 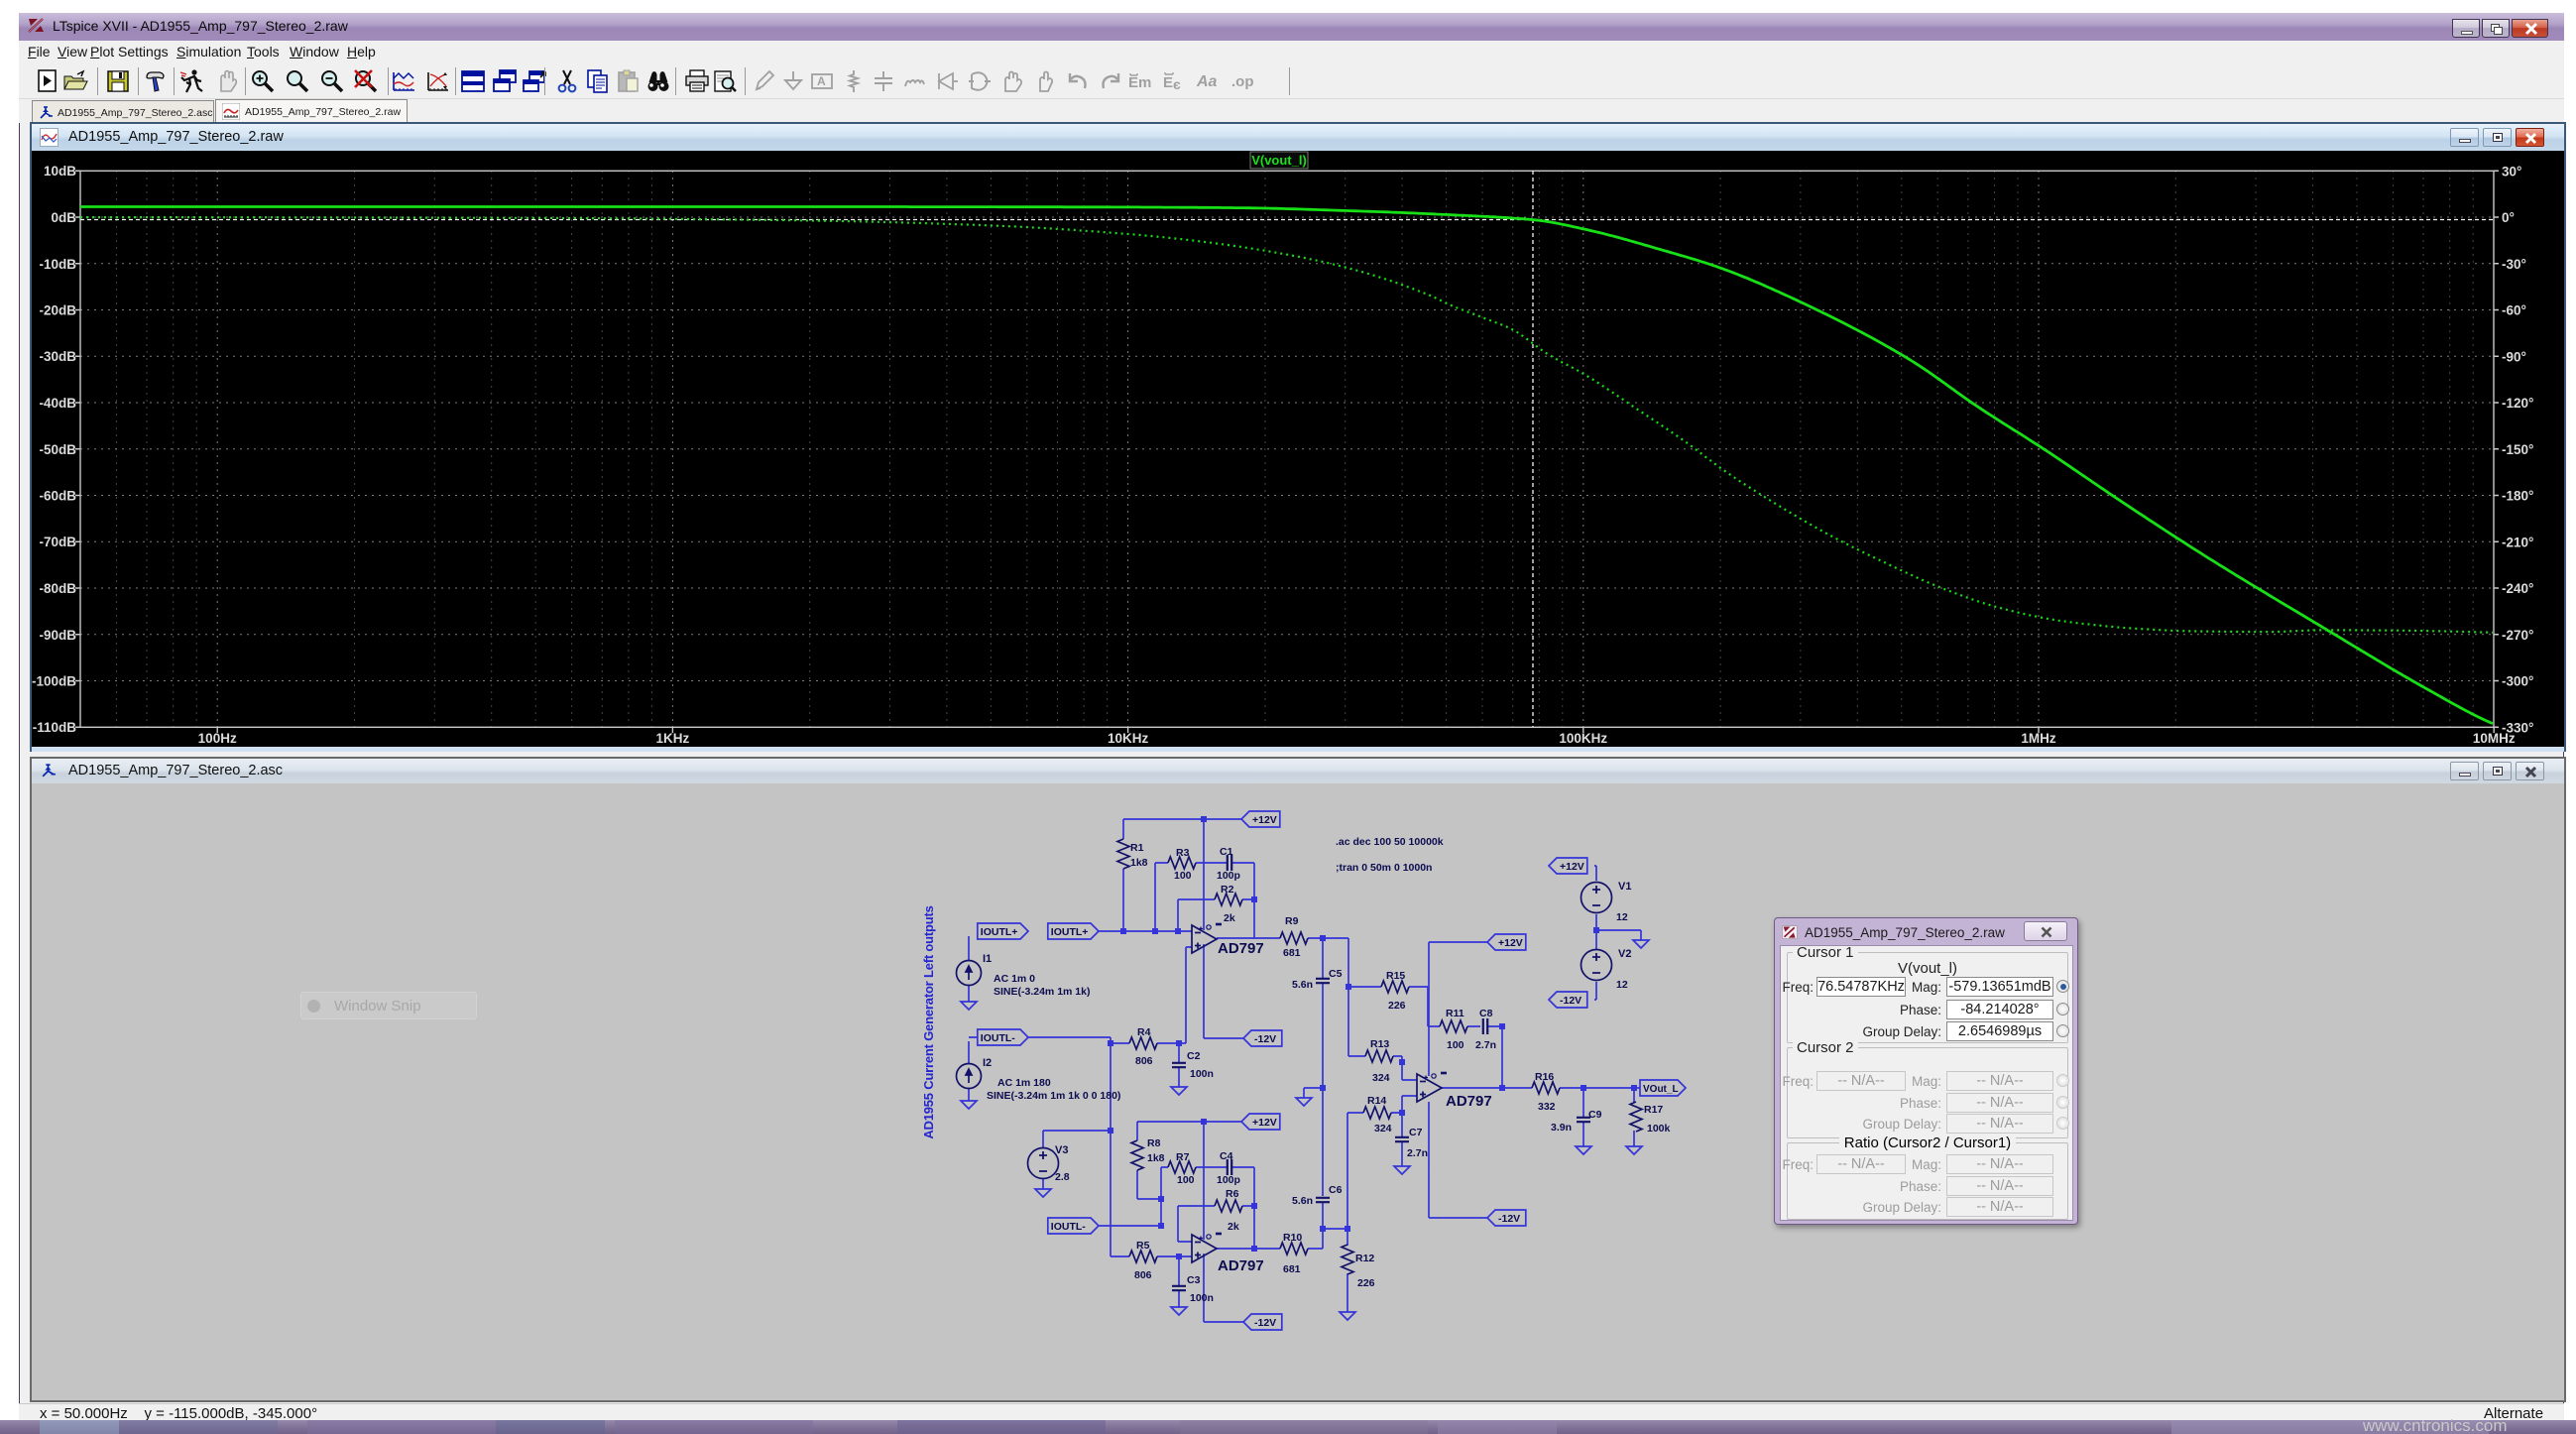 What do you see at coordinates (1624, 887) in the screenshot?
I see `svg-text: V1` at bounding box center [1624, 887].